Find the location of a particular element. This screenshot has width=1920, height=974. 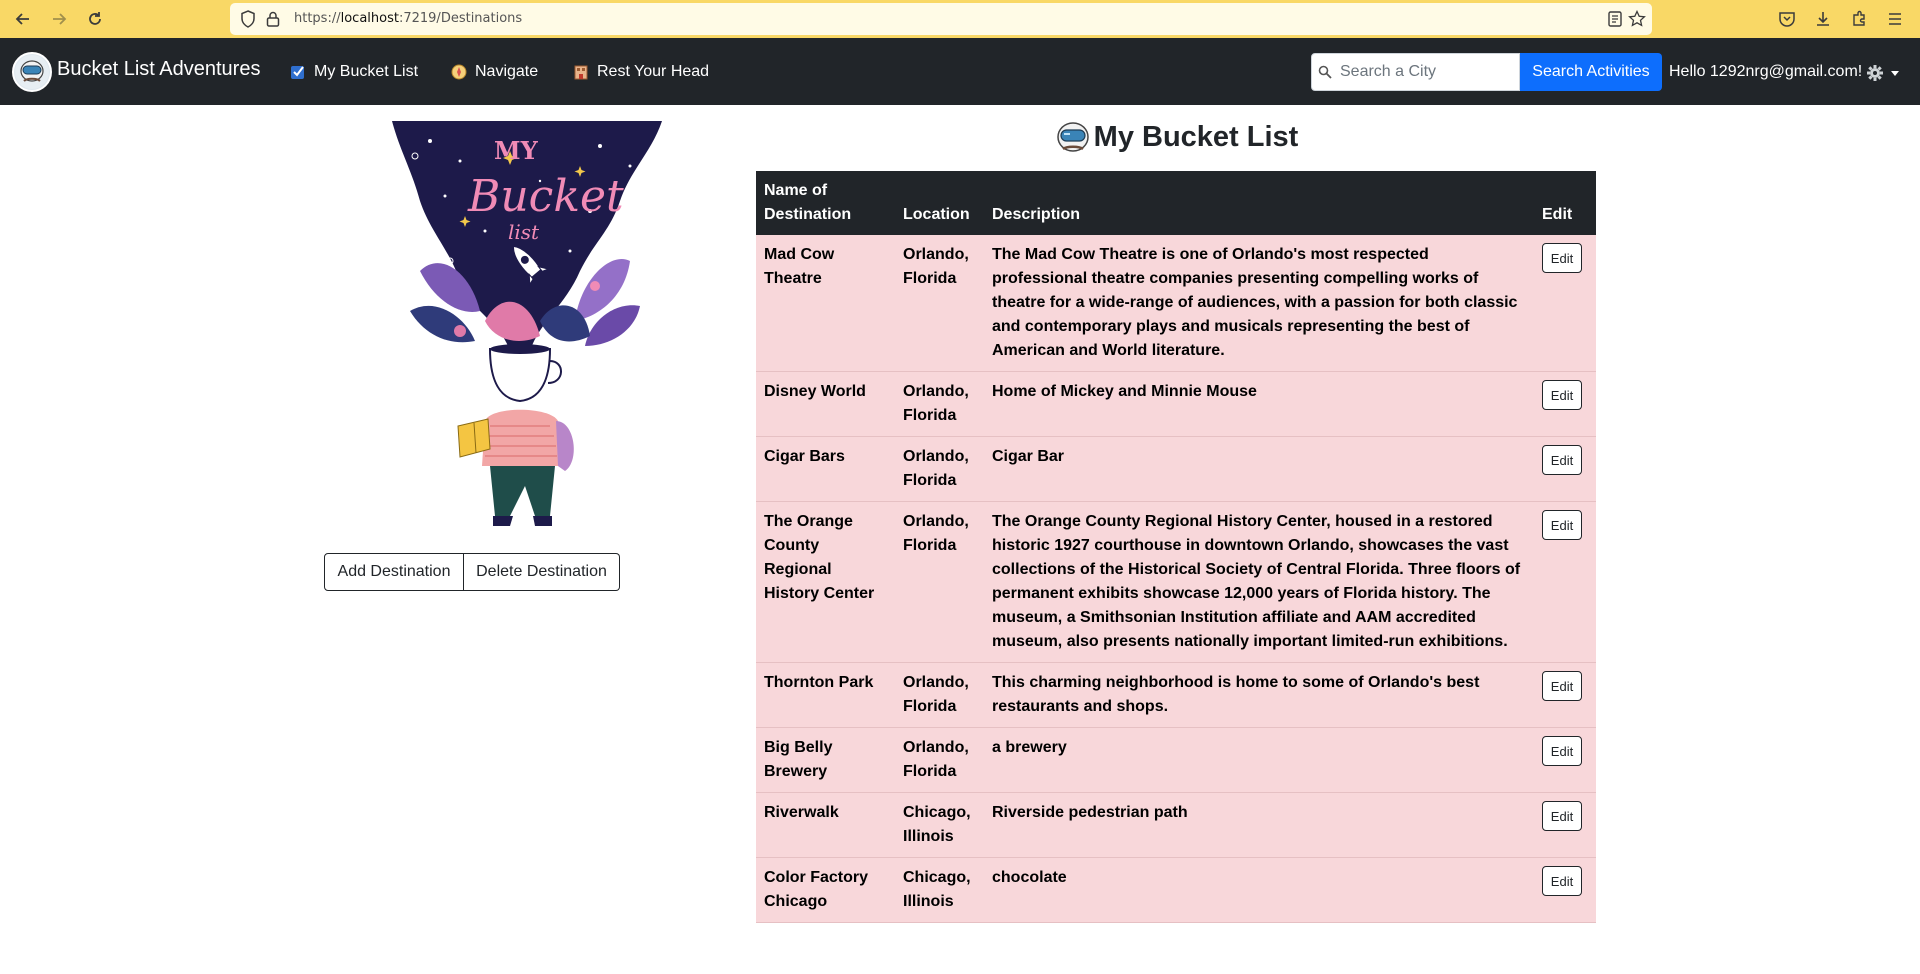

cell-description: chocolate is located at coordinates (1259, 890).